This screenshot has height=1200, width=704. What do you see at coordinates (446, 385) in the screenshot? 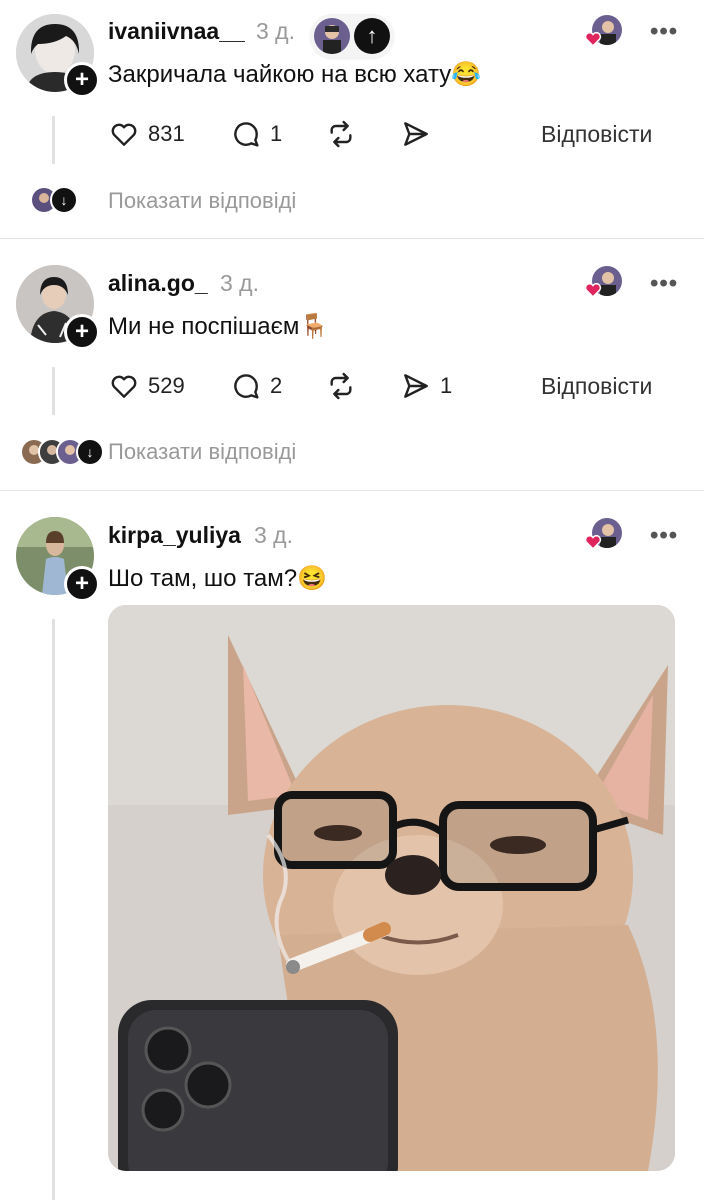
I see `share-count: 1` at bounding box center [446, 385].